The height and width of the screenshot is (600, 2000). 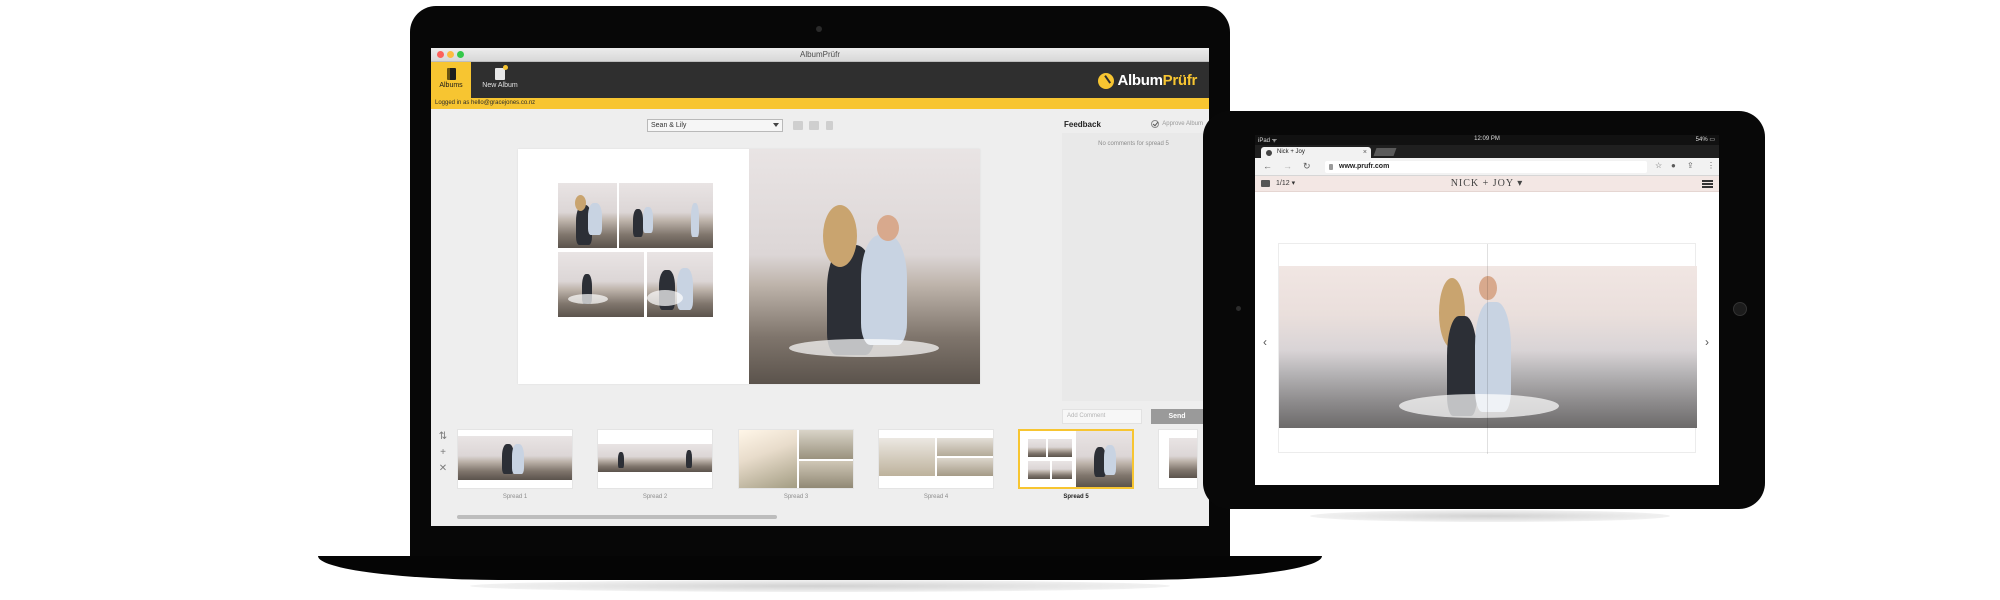 I want to click on page-info-icon, so click(x=1331, y=167).